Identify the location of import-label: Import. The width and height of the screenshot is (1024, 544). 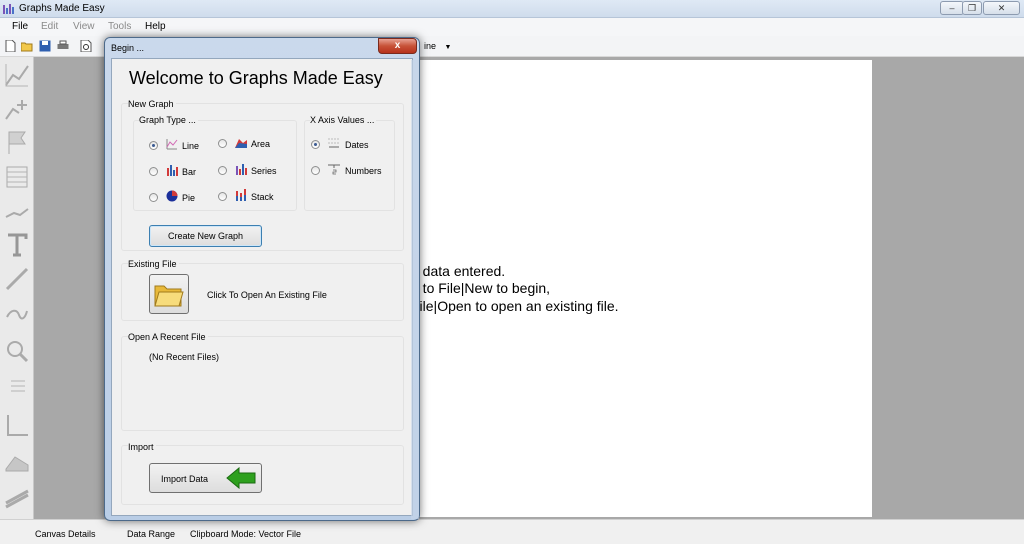
(142, 447).